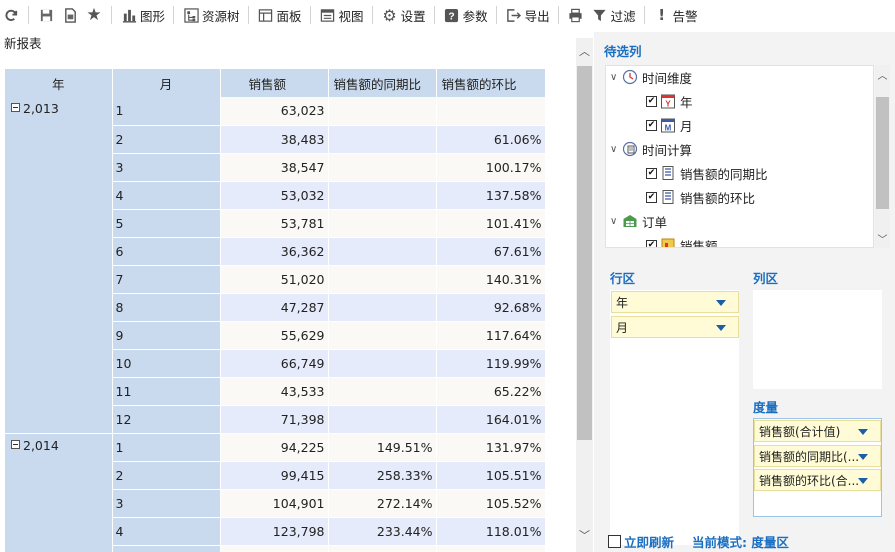 This screenshot has height=552, width=895. Describe the element at coordinates (275, 492) in the screenshot. I see `table-row: 2,014 1 94,225 149.51% 131.97%` at that location.